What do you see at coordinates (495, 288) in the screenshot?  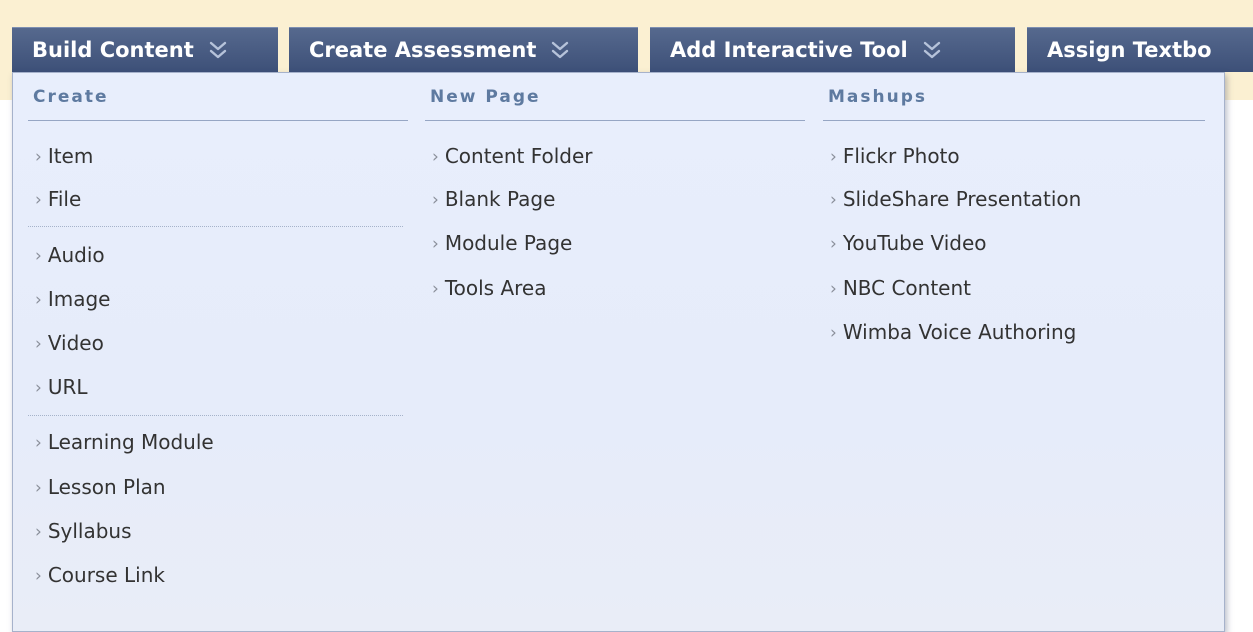 I see `menu-item-label: Tools Area` at bounding box center [495, 288].